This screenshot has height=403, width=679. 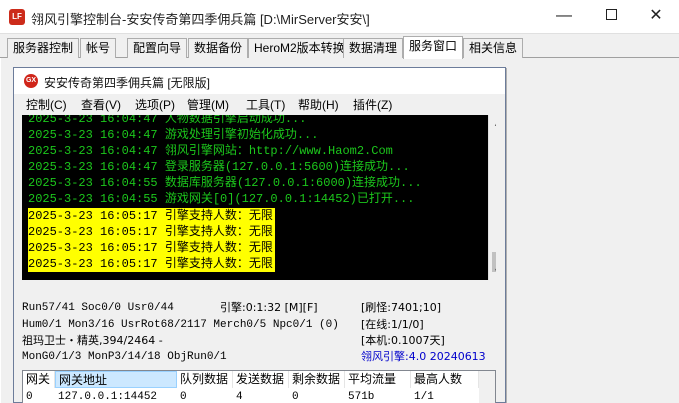 What do you see at coordinates (239, 397) in the screenshot?
I see `cell-send: 4` at bounding box center [239, 397].